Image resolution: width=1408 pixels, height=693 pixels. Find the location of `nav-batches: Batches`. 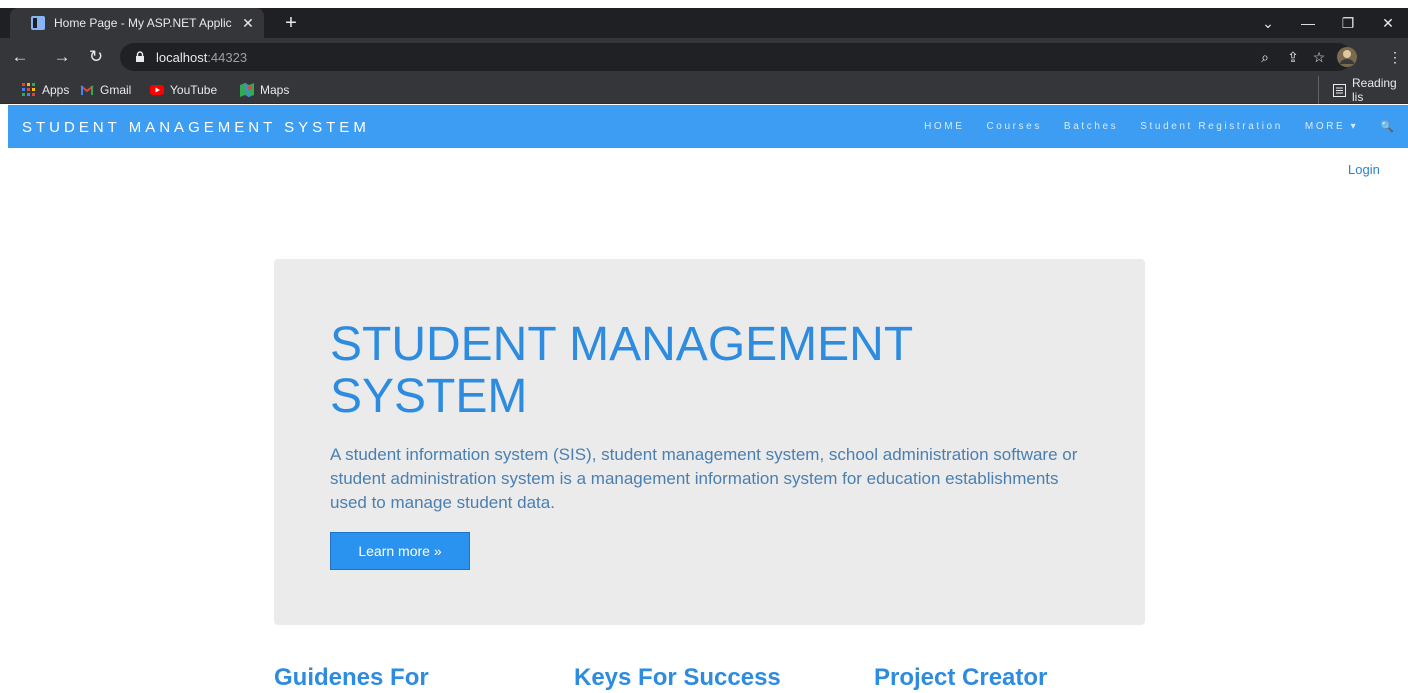

nav-batches: Batches is located at coordinates (1091, 126).